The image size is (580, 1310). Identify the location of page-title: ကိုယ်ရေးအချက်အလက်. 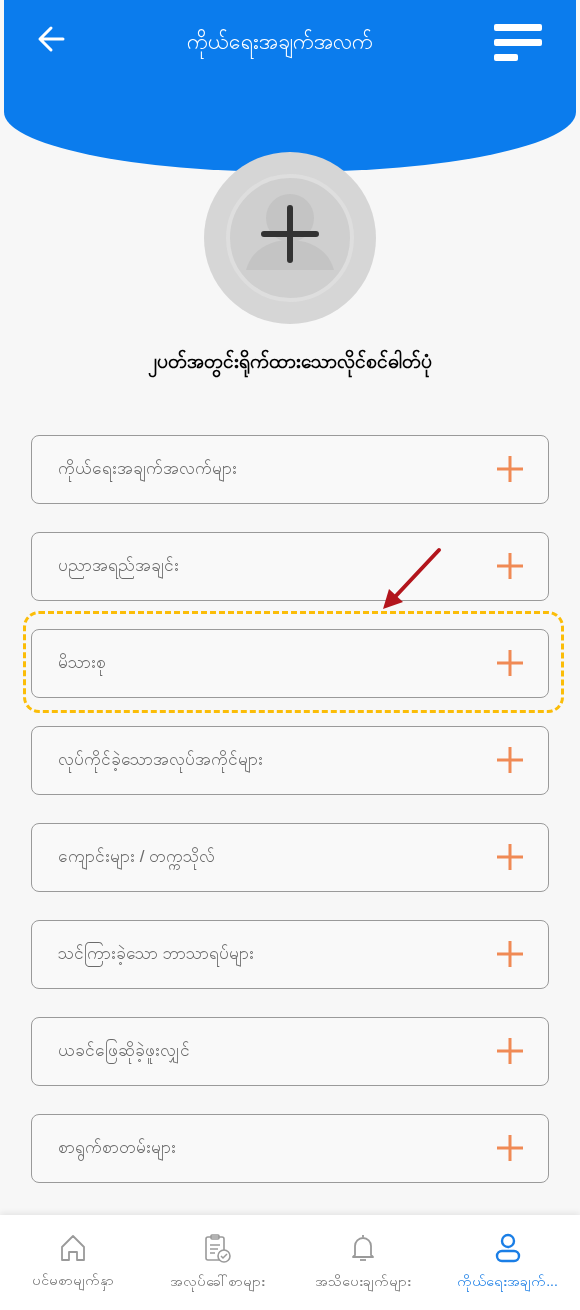
(280, 42).